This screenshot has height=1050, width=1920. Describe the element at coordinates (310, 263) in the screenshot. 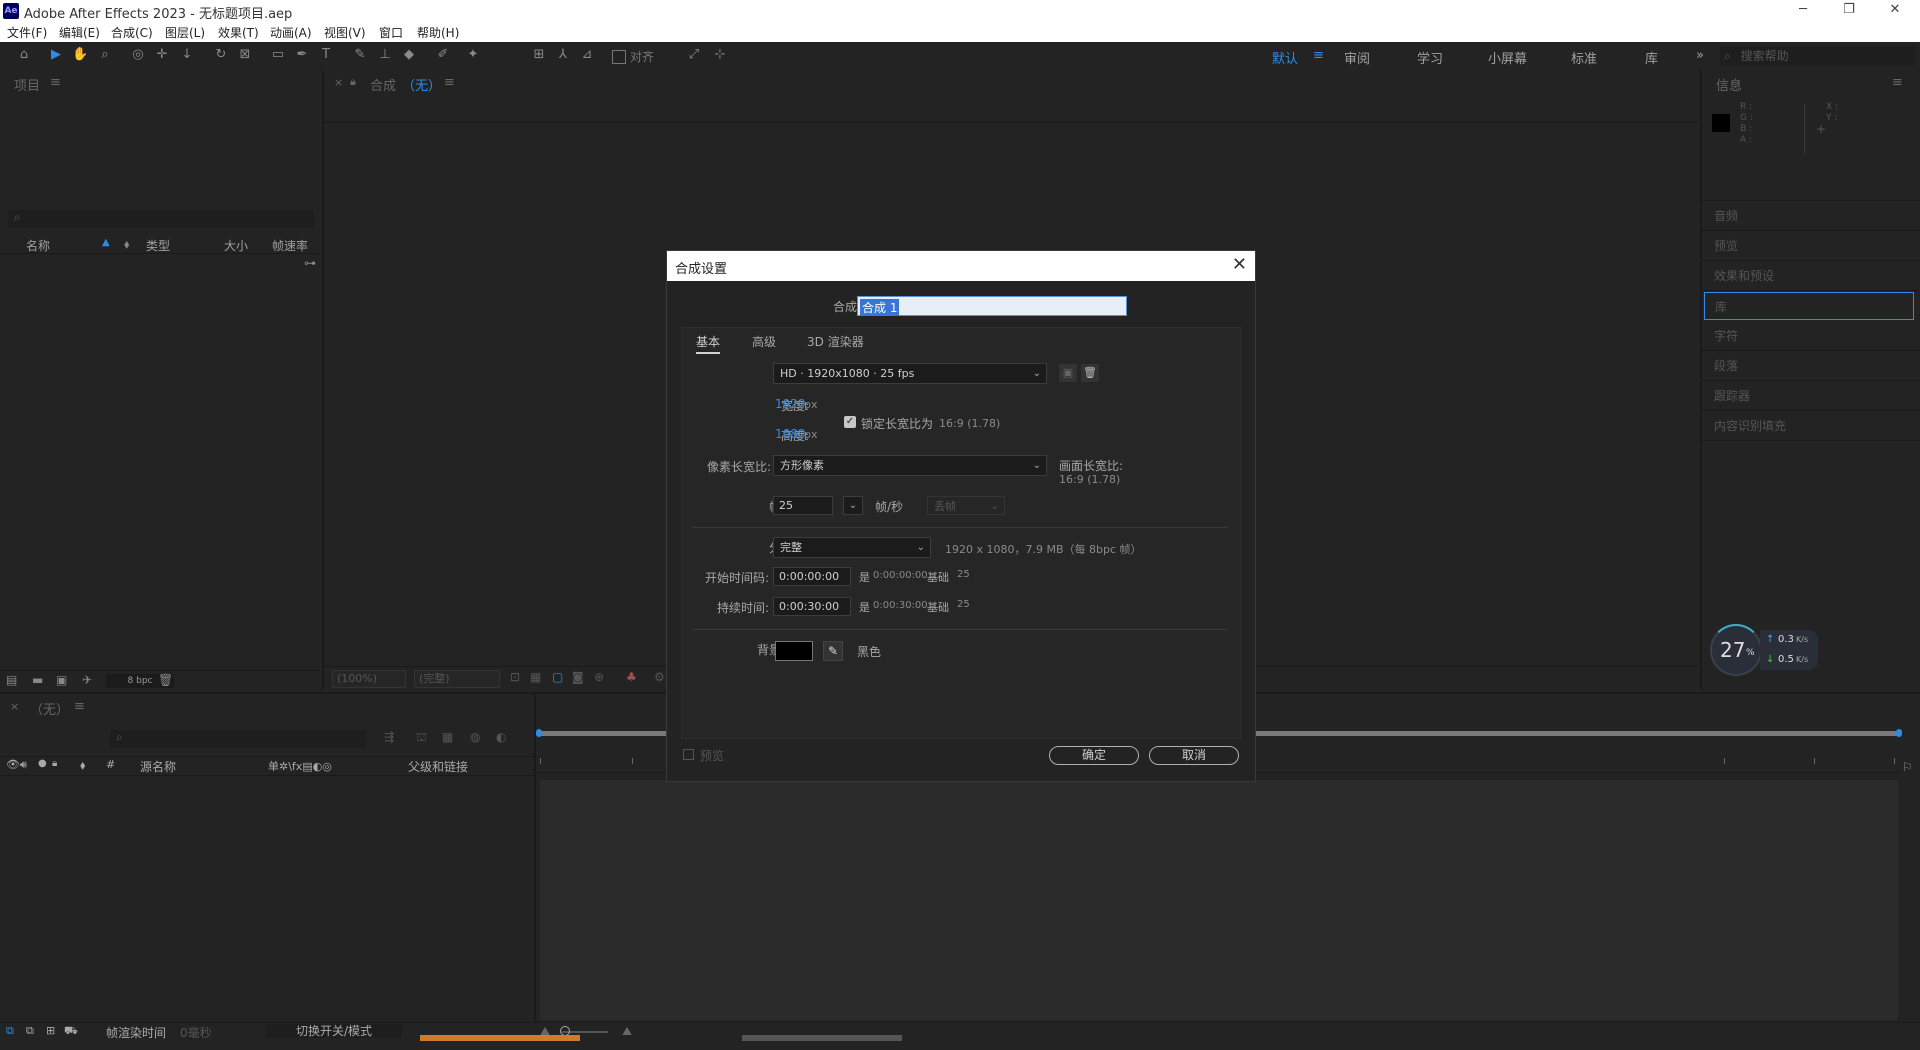

I see `flowchart-icon: ⊶` at that location.